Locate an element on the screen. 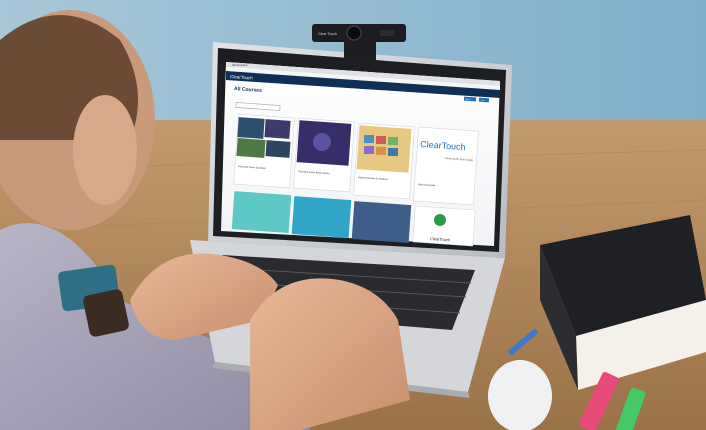 The image size is (706, 430). browser-tab-title: All Courses is located at coordinates (240, 65).